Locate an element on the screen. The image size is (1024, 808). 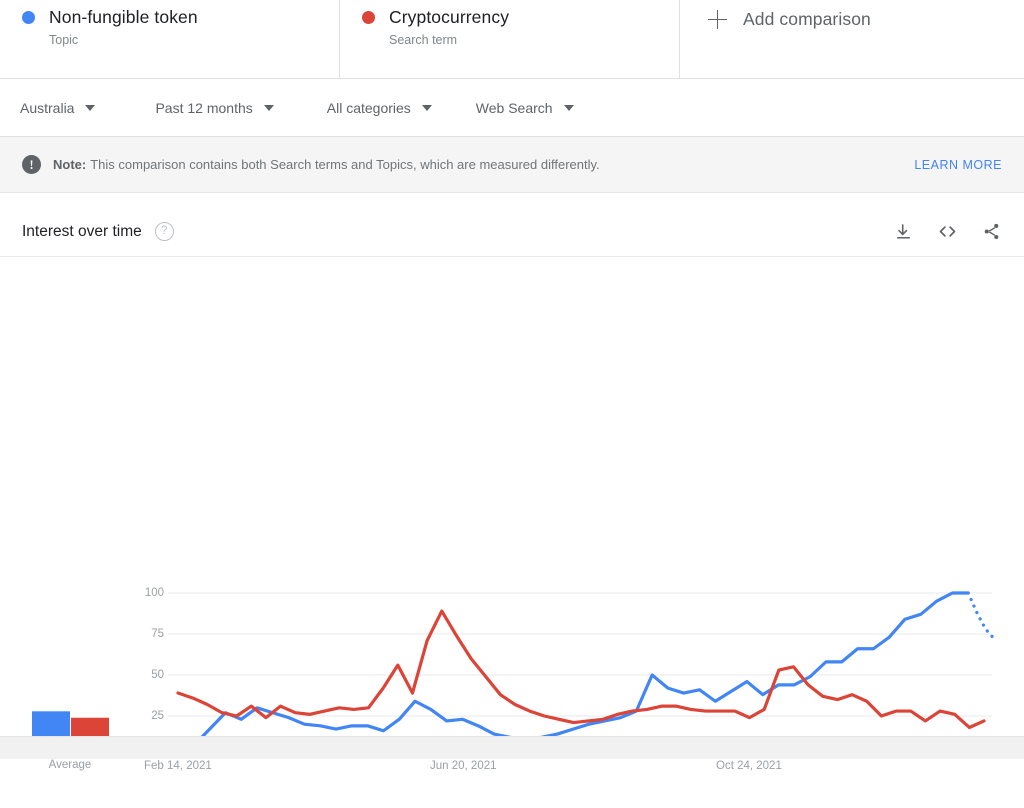
plus-icon is located at coordinates (717, 19).